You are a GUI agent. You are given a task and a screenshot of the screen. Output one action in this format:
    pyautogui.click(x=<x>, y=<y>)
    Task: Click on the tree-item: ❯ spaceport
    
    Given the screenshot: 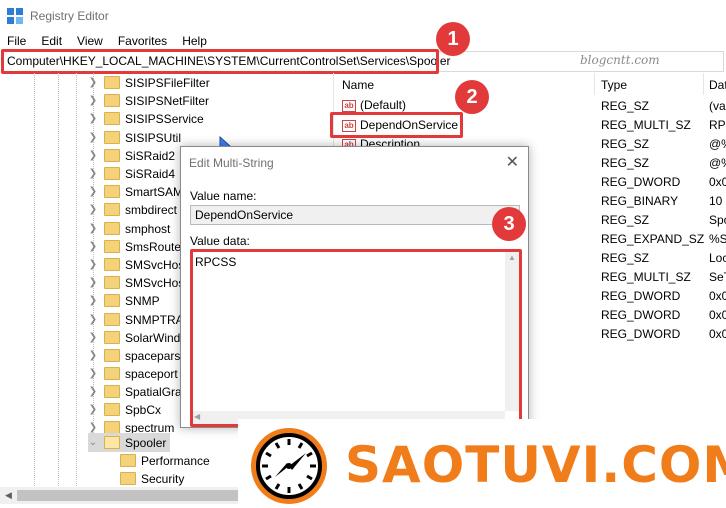 What is the action you would take?
    pyautogui.click(x=133, y=373)
    